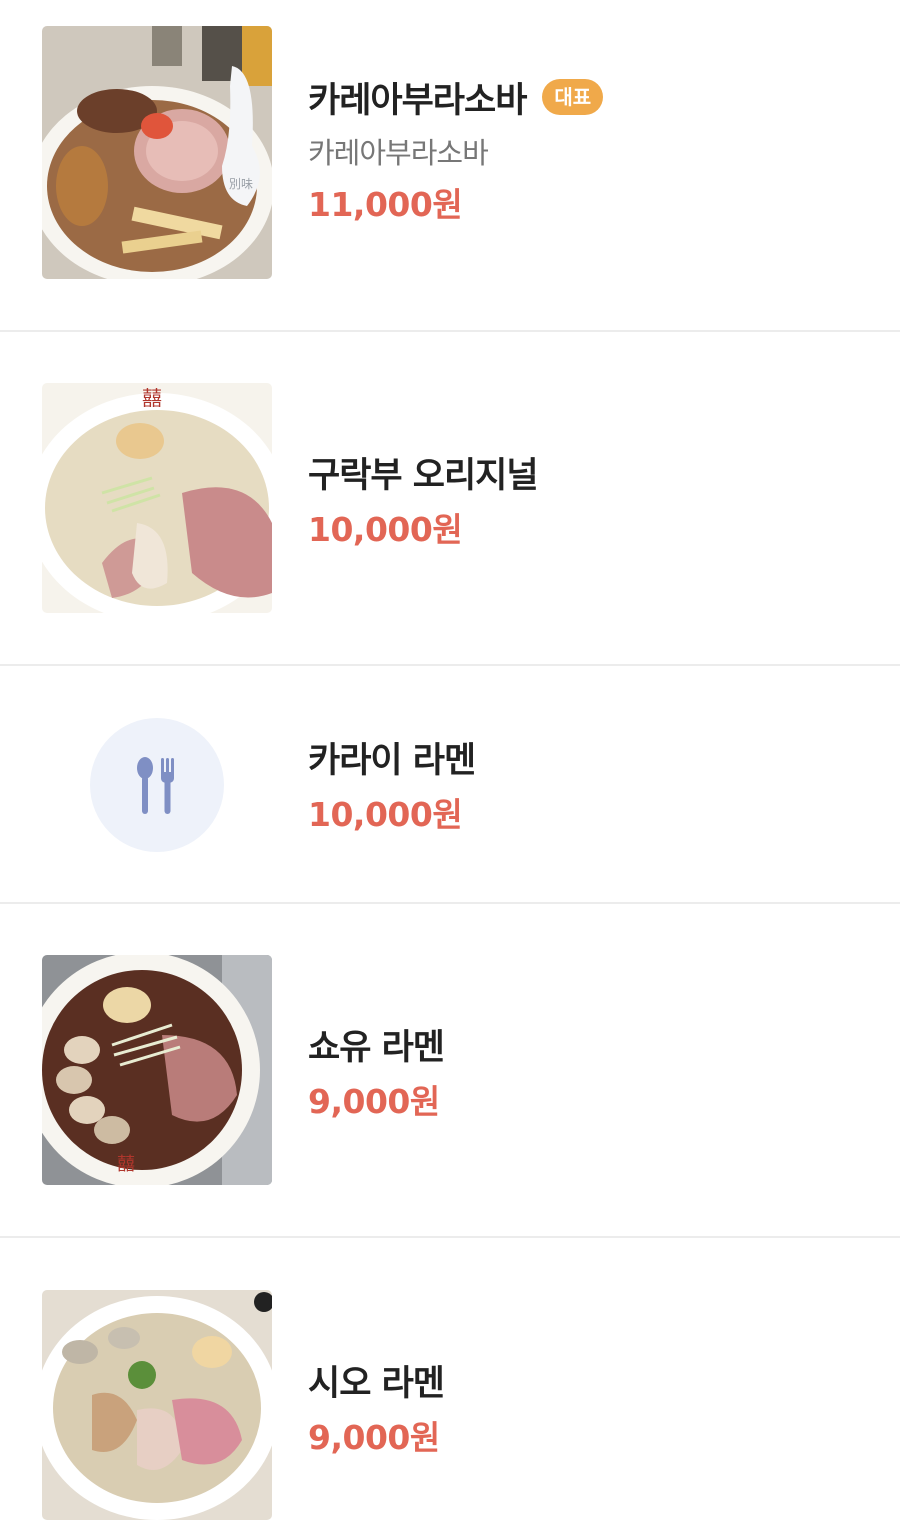 The image size is (900, 1538). I want to click on menu-item-name: 카레아부라소바, so click(417, 100).